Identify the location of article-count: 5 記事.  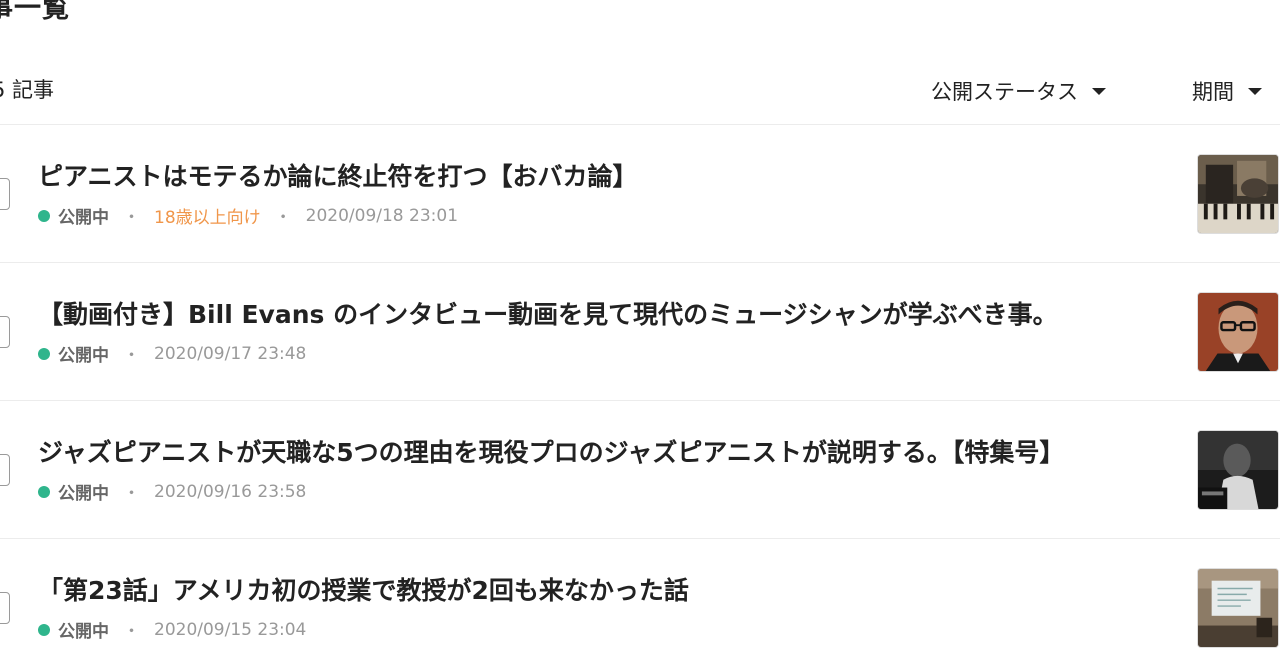
(27, 90).